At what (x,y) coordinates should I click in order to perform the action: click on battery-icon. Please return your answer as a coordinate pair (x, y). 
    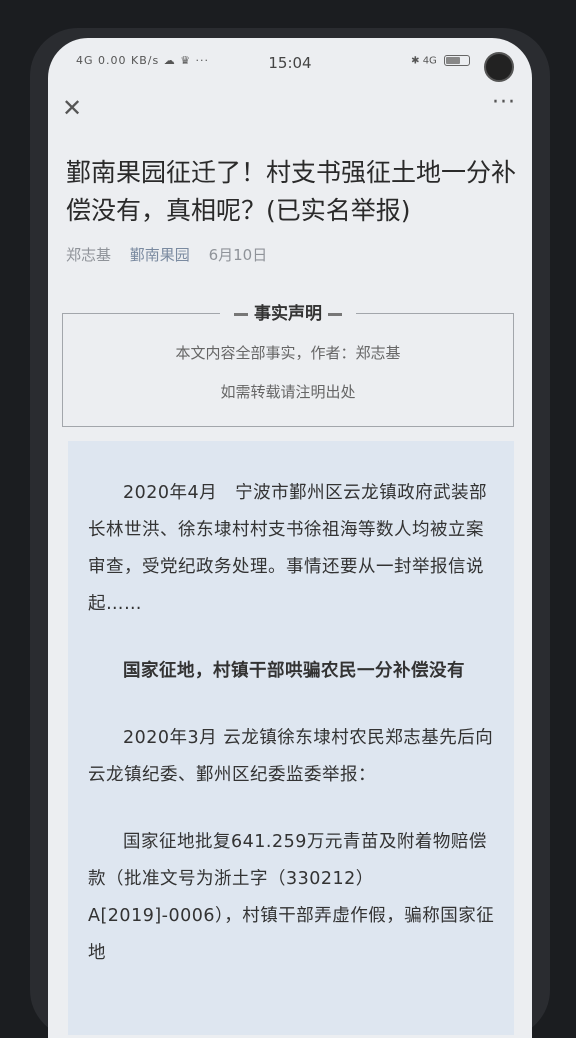
    Looking at the image, I should click on (457, 60).